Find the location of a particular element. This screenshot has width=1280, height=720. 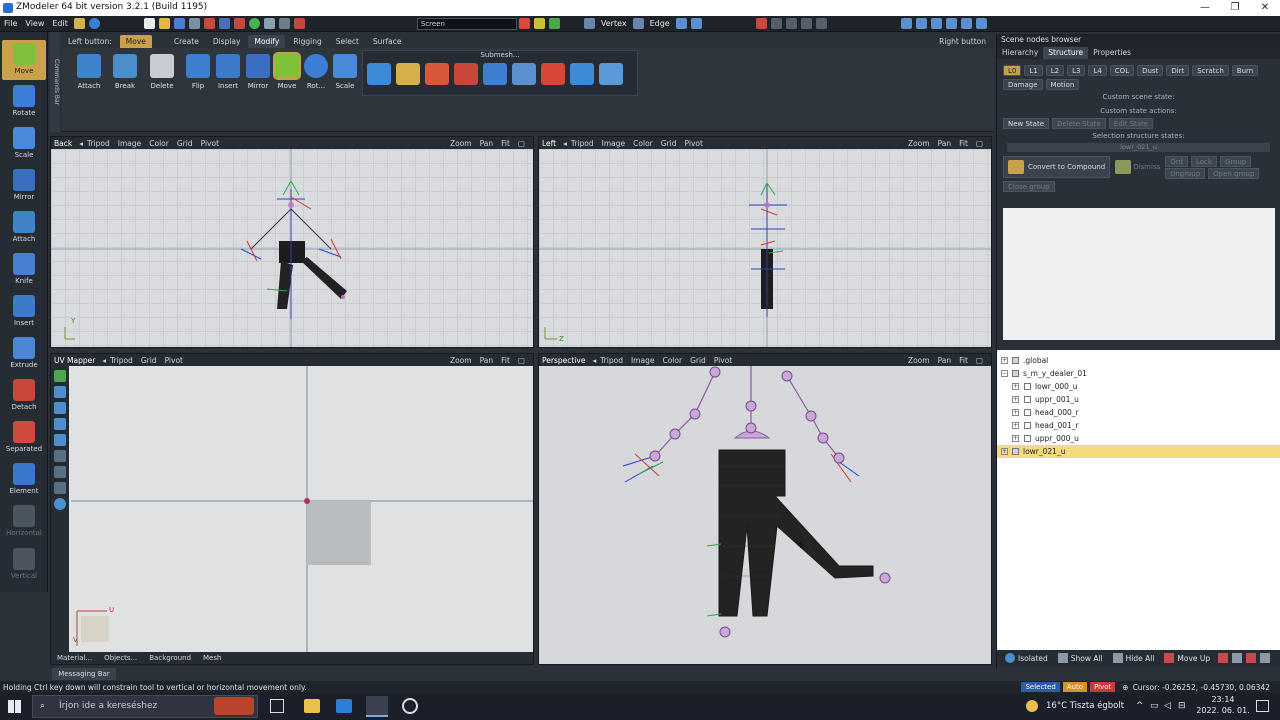

render-icon is located at coordinates (981, 23).